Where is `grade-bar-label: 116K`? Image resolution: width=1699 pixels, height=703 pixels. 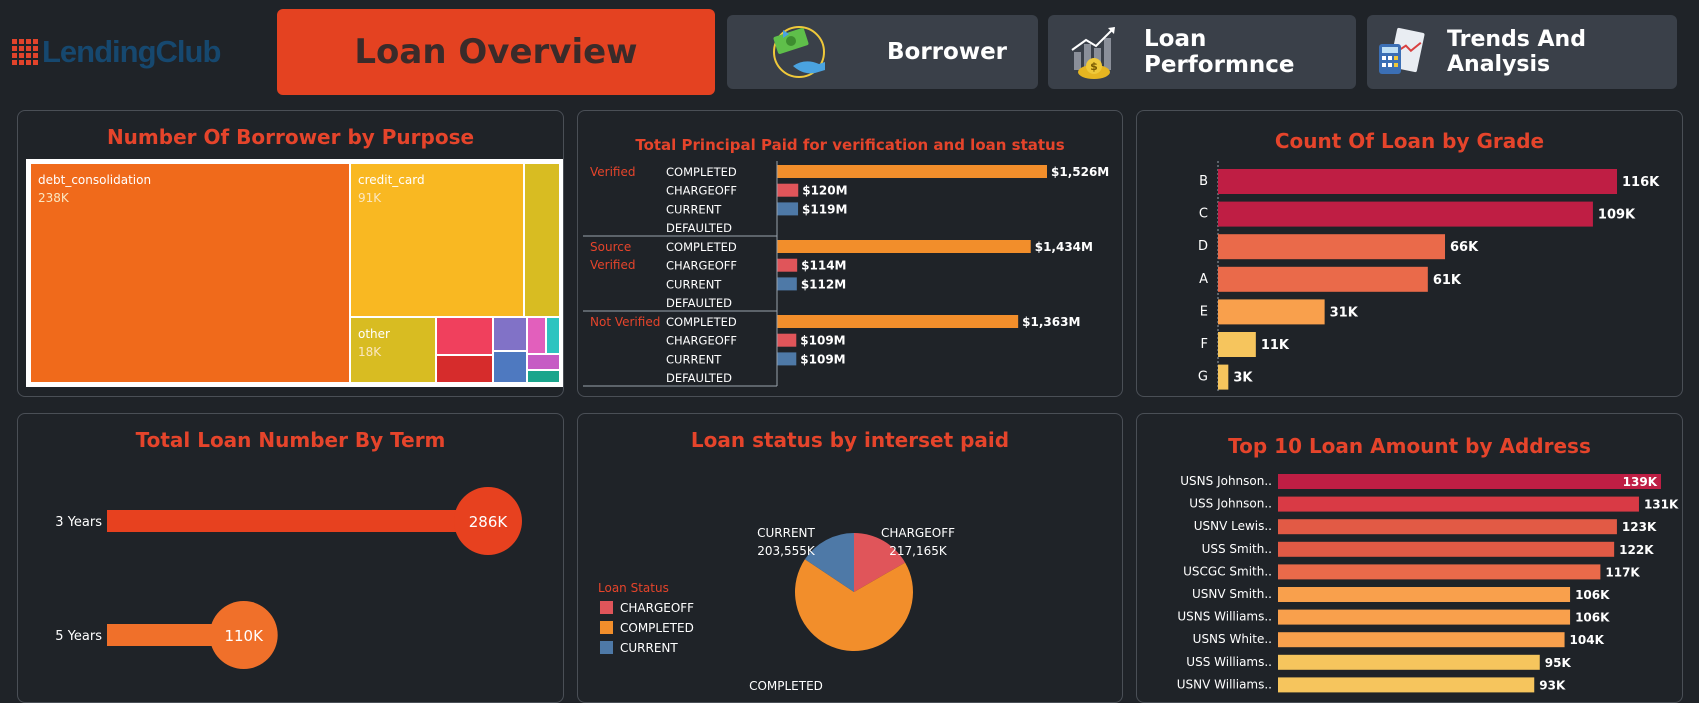 grade-bar-label: 116K is located at coordinates (1641, 182).